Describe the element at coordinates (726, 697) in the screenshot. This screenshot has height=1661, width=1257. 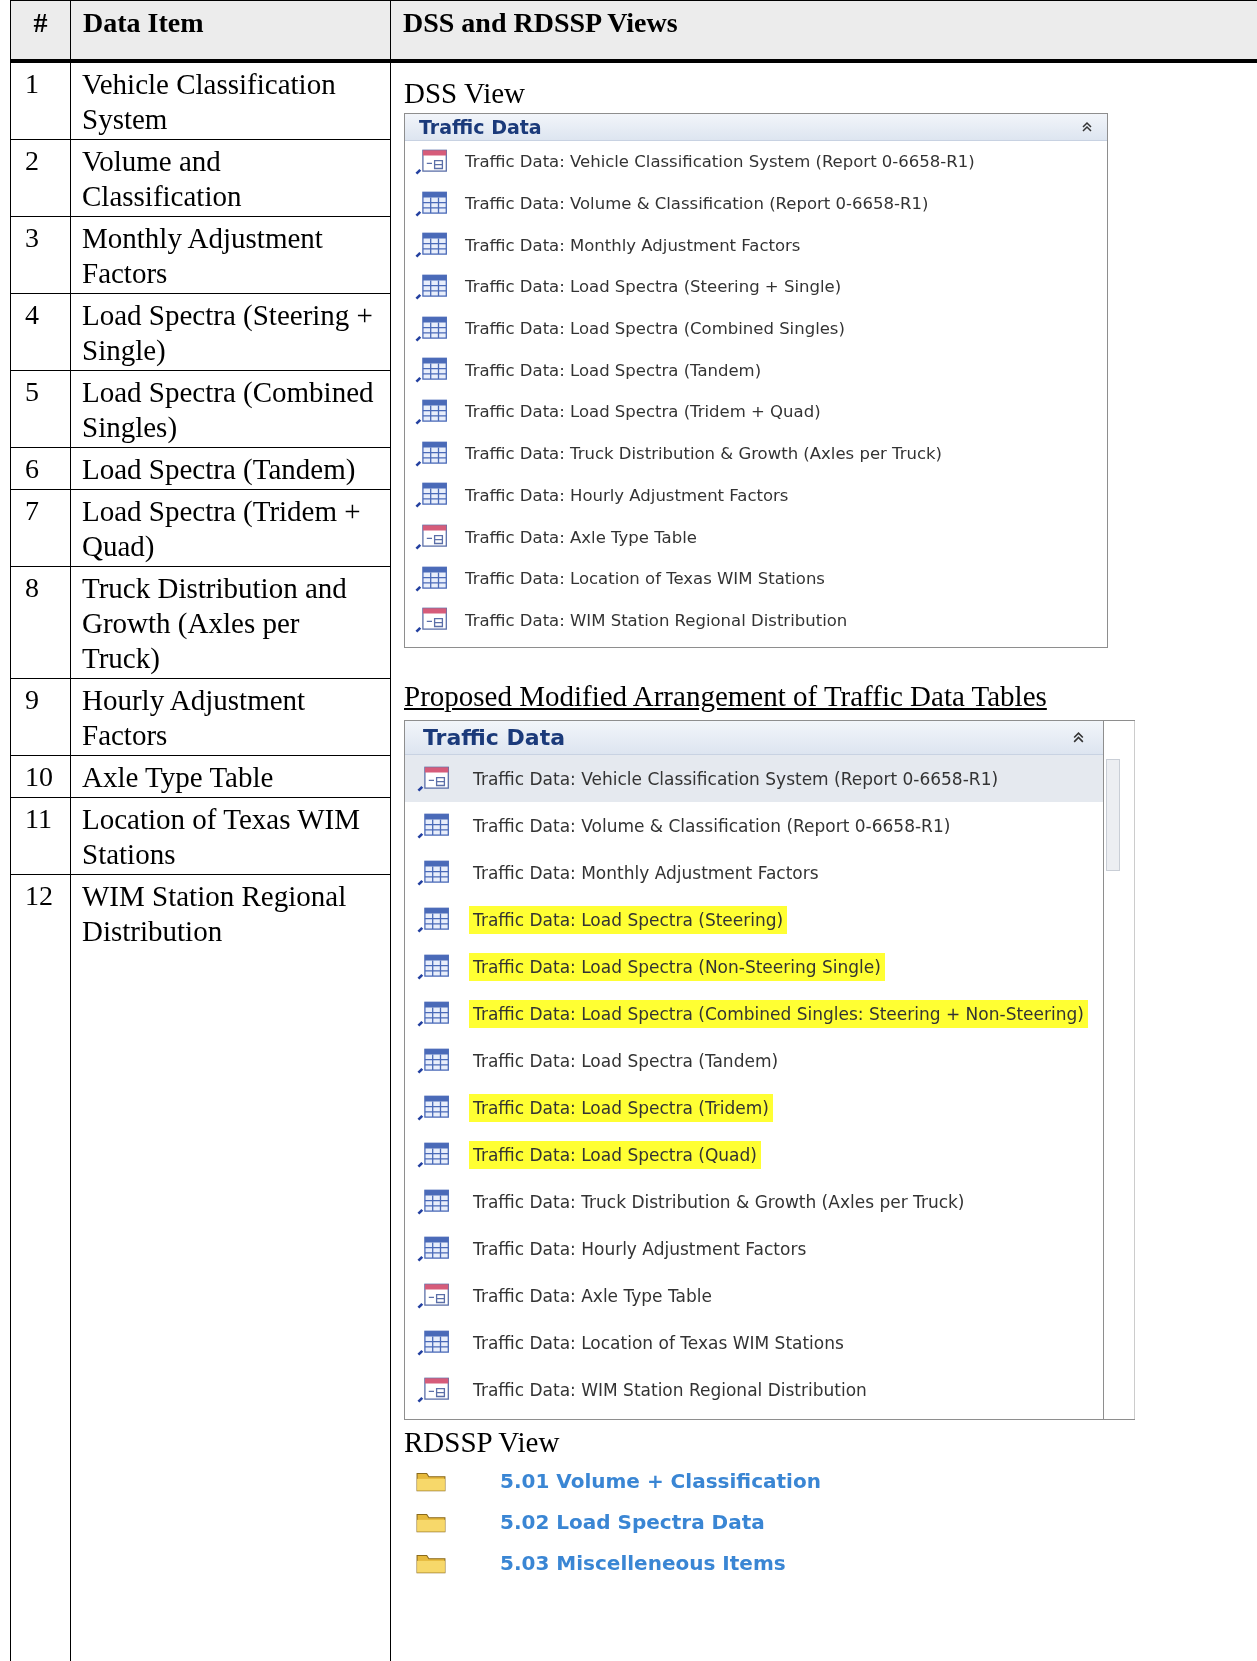
I see `section-heading: Proposed Modified Arrangement of Traffic Data Tables` at that location.